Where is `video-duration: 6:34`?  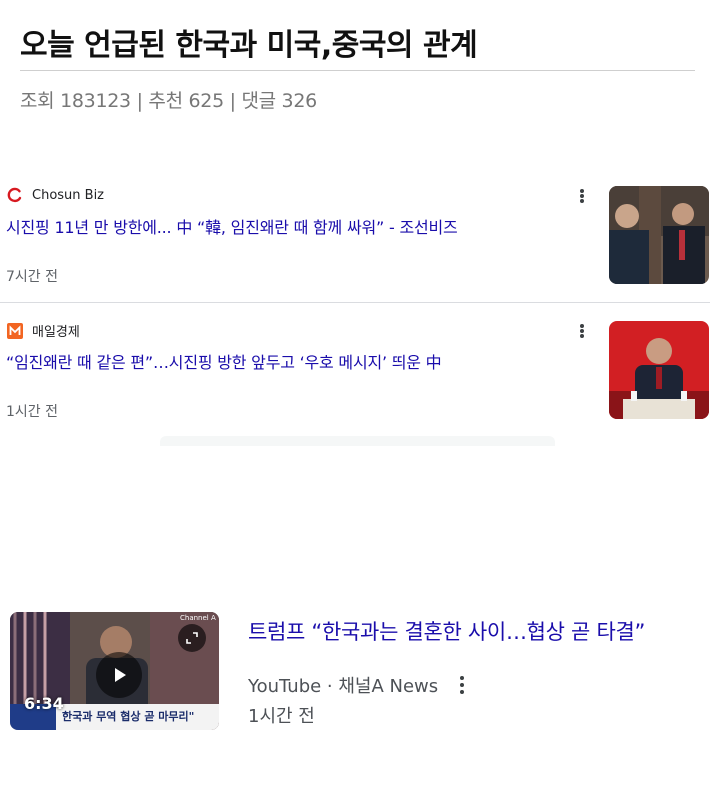
video-duration: 6:34 is located at coordinates (44, 703).